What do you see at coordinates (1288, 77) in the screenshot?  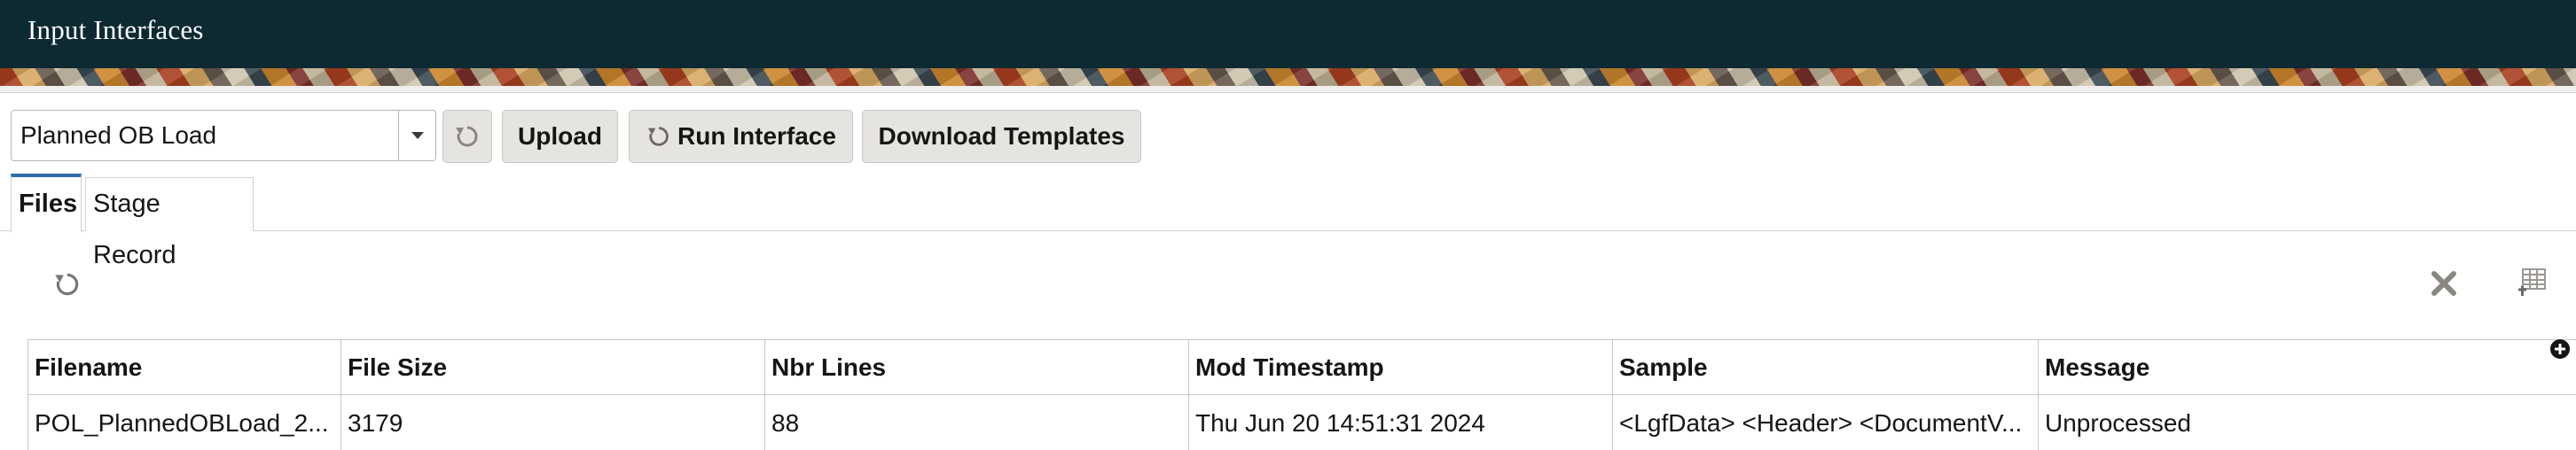 I see `header-banner-shade` at bounding box center [1288, 77].